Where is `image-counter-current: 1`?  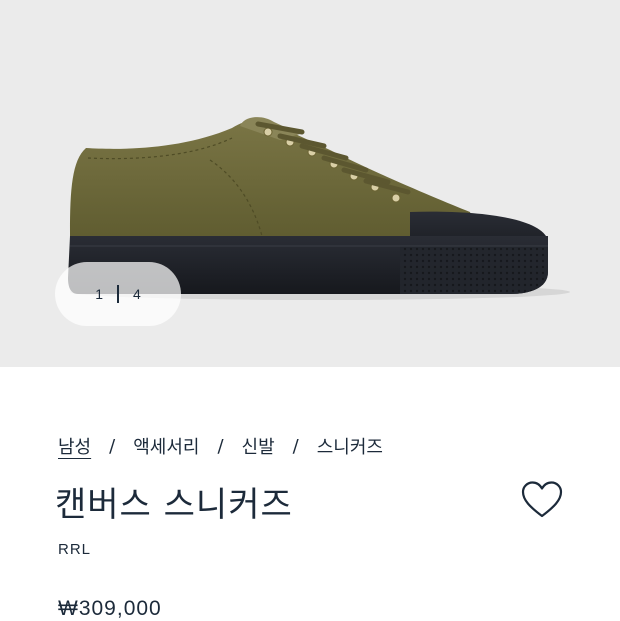 image-counter-current: 1 is located at coordinates (99, 294).